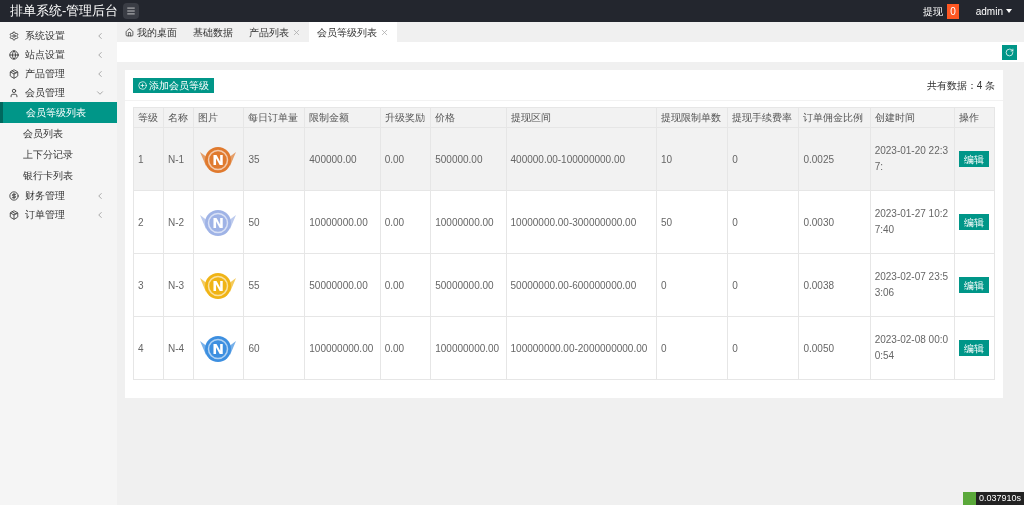 This screenshot has height=505, width=1024. What do you see at coordinates (274, 285) in the screenshot?
I see `table-cell: 55` at bounding box center [274, 285].